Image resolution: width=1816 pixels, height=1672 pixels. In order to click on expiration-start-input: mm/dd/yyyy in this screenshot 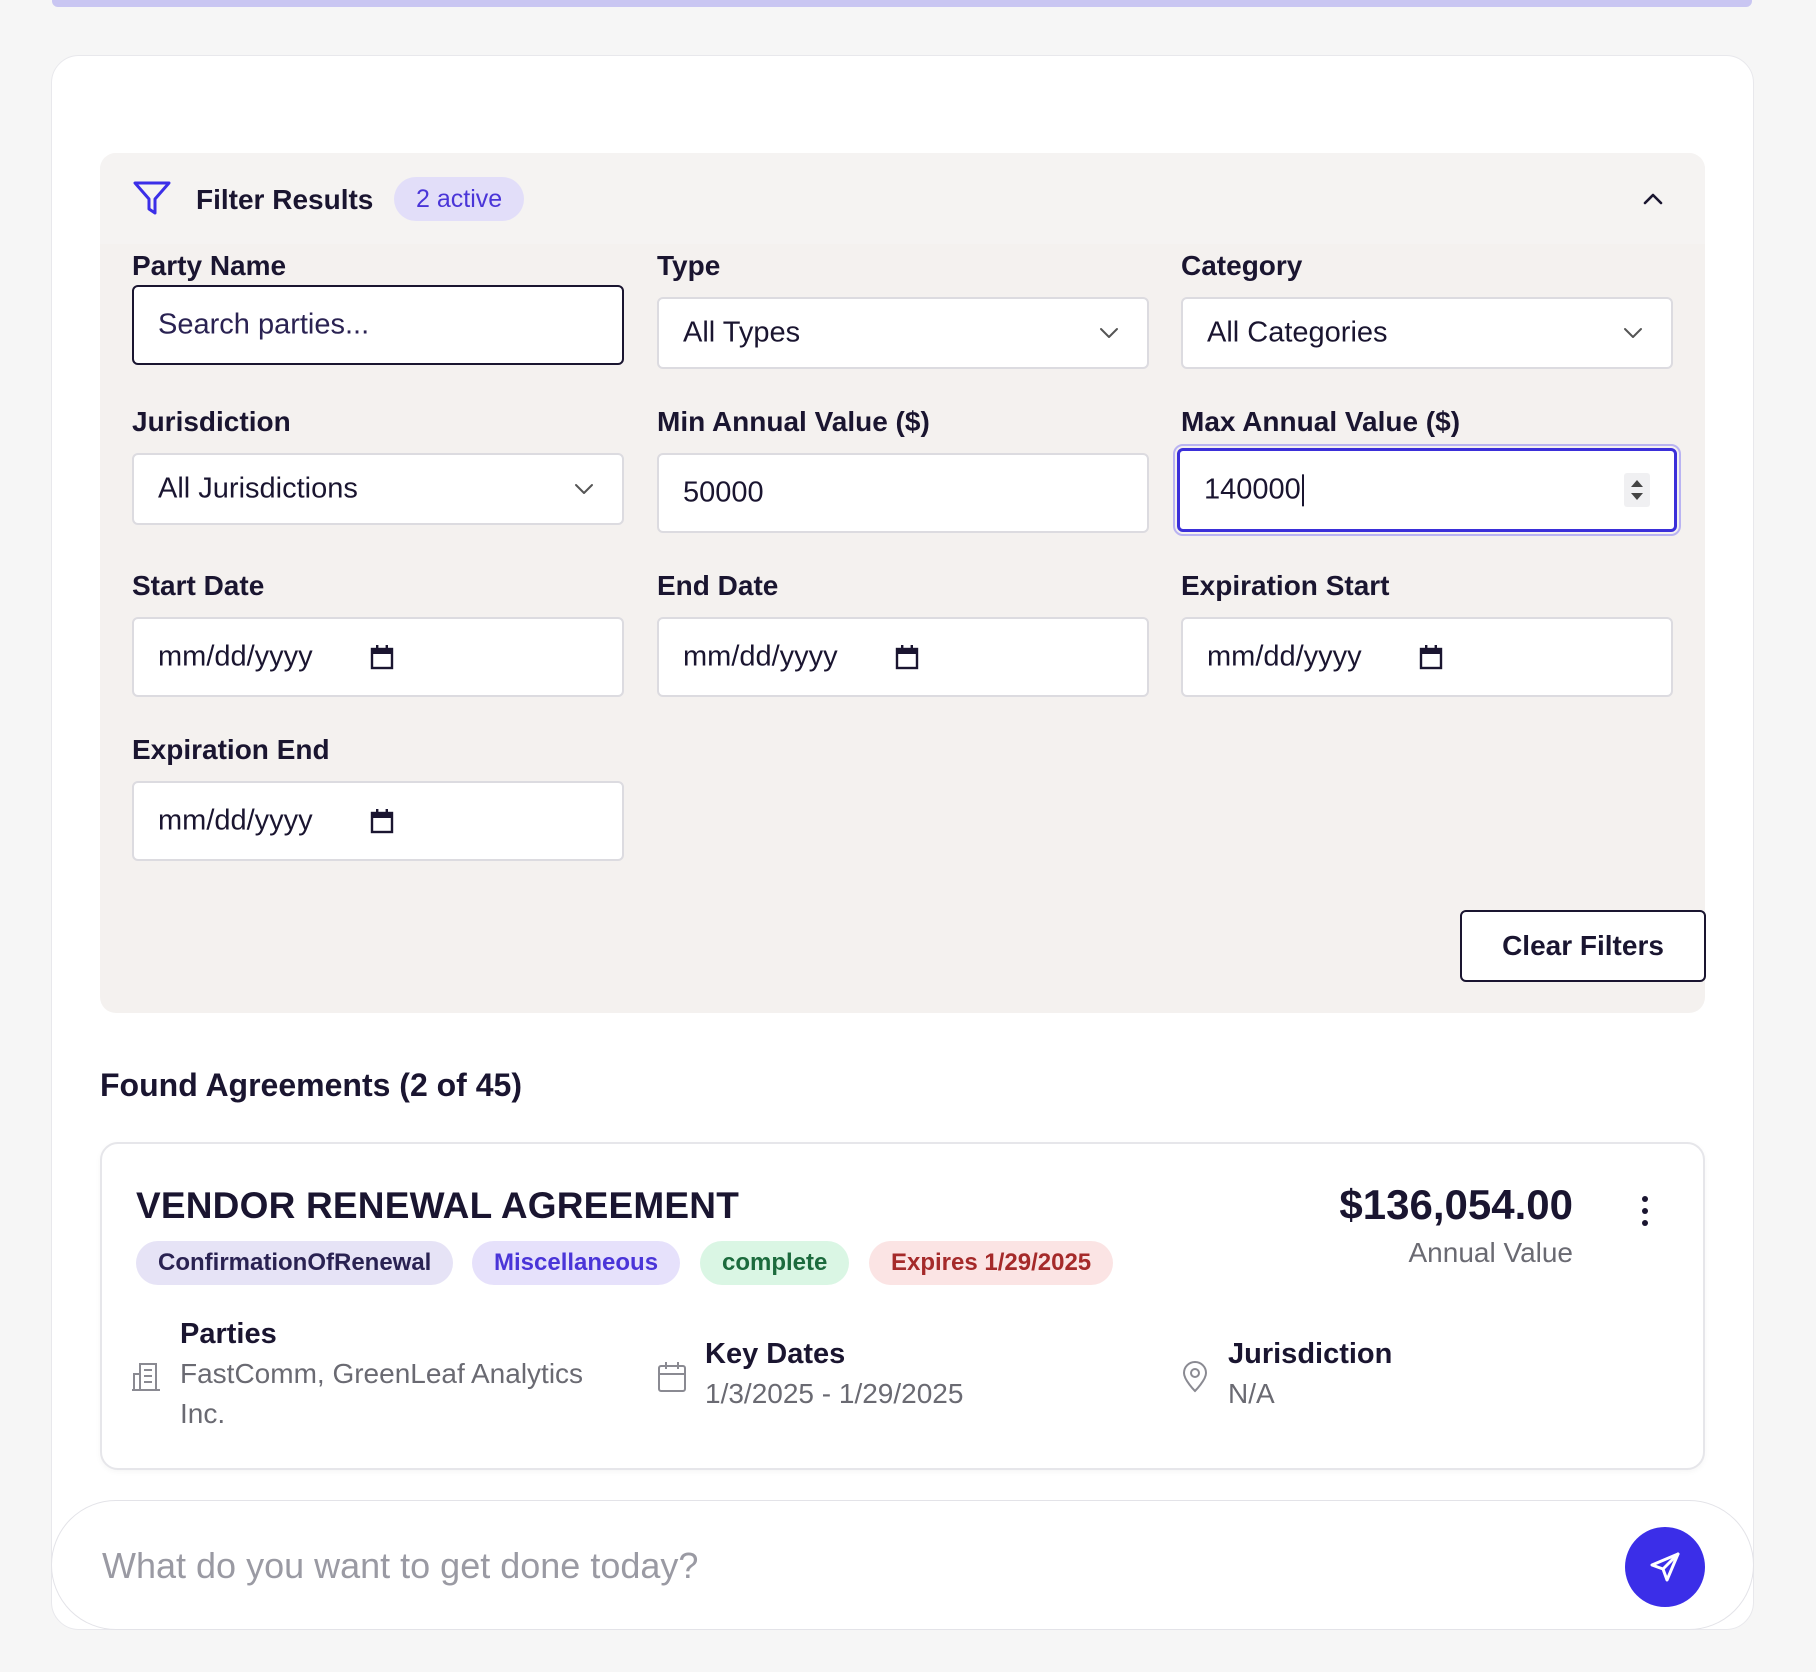, I will do `click(1427, 657)`.